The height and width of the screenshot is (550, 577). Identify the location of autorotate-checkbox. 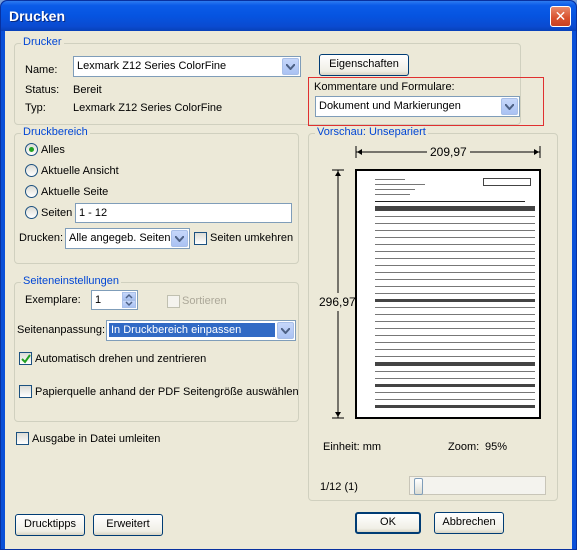
(25, 358).